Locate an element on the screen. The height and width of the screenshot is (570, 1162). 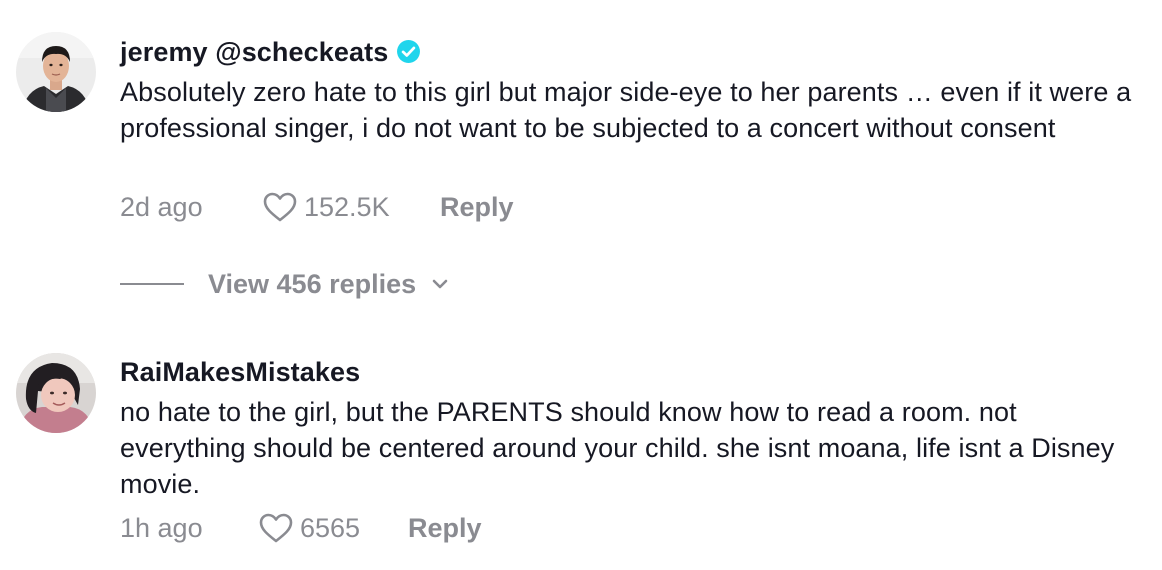
divider-line is located at coordinates (152, 284).